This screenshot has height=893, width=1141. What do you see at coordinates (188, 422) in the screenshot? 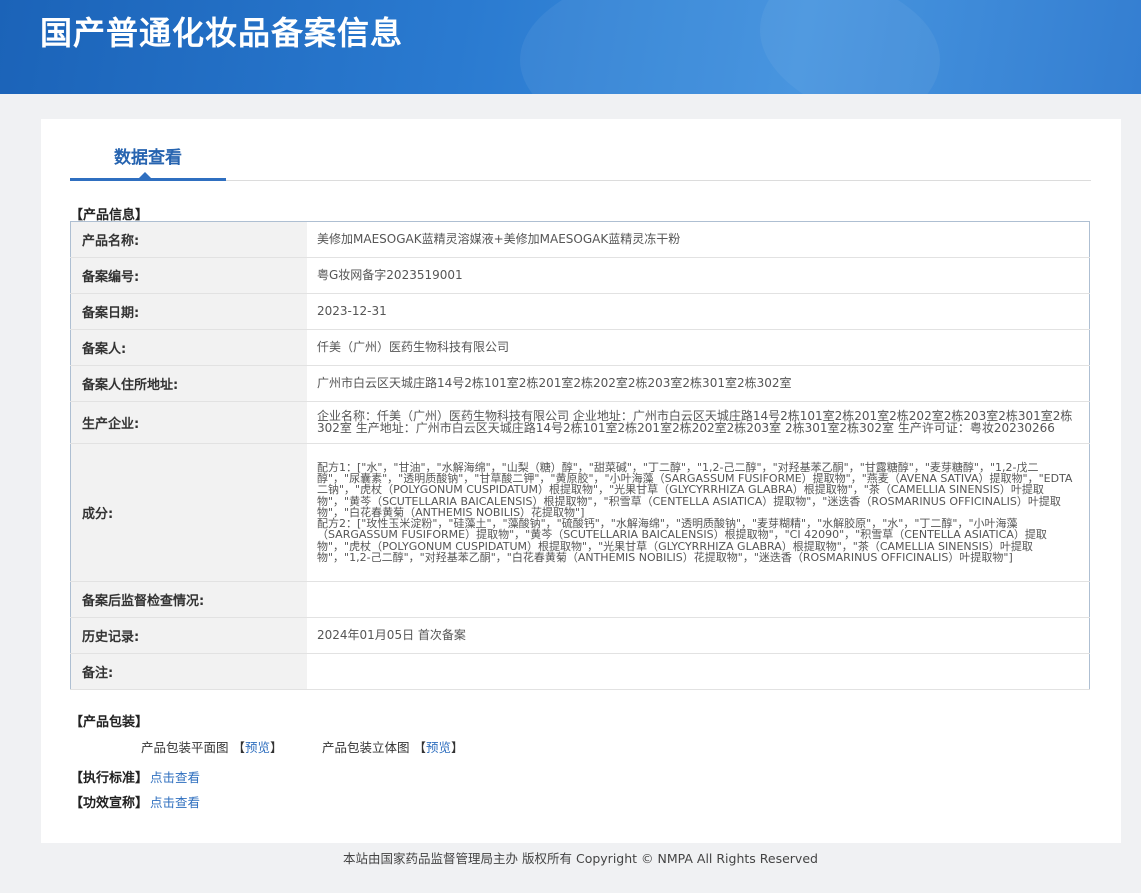
I see `row-key: 生产企业:` at bounding box center [188, 422].